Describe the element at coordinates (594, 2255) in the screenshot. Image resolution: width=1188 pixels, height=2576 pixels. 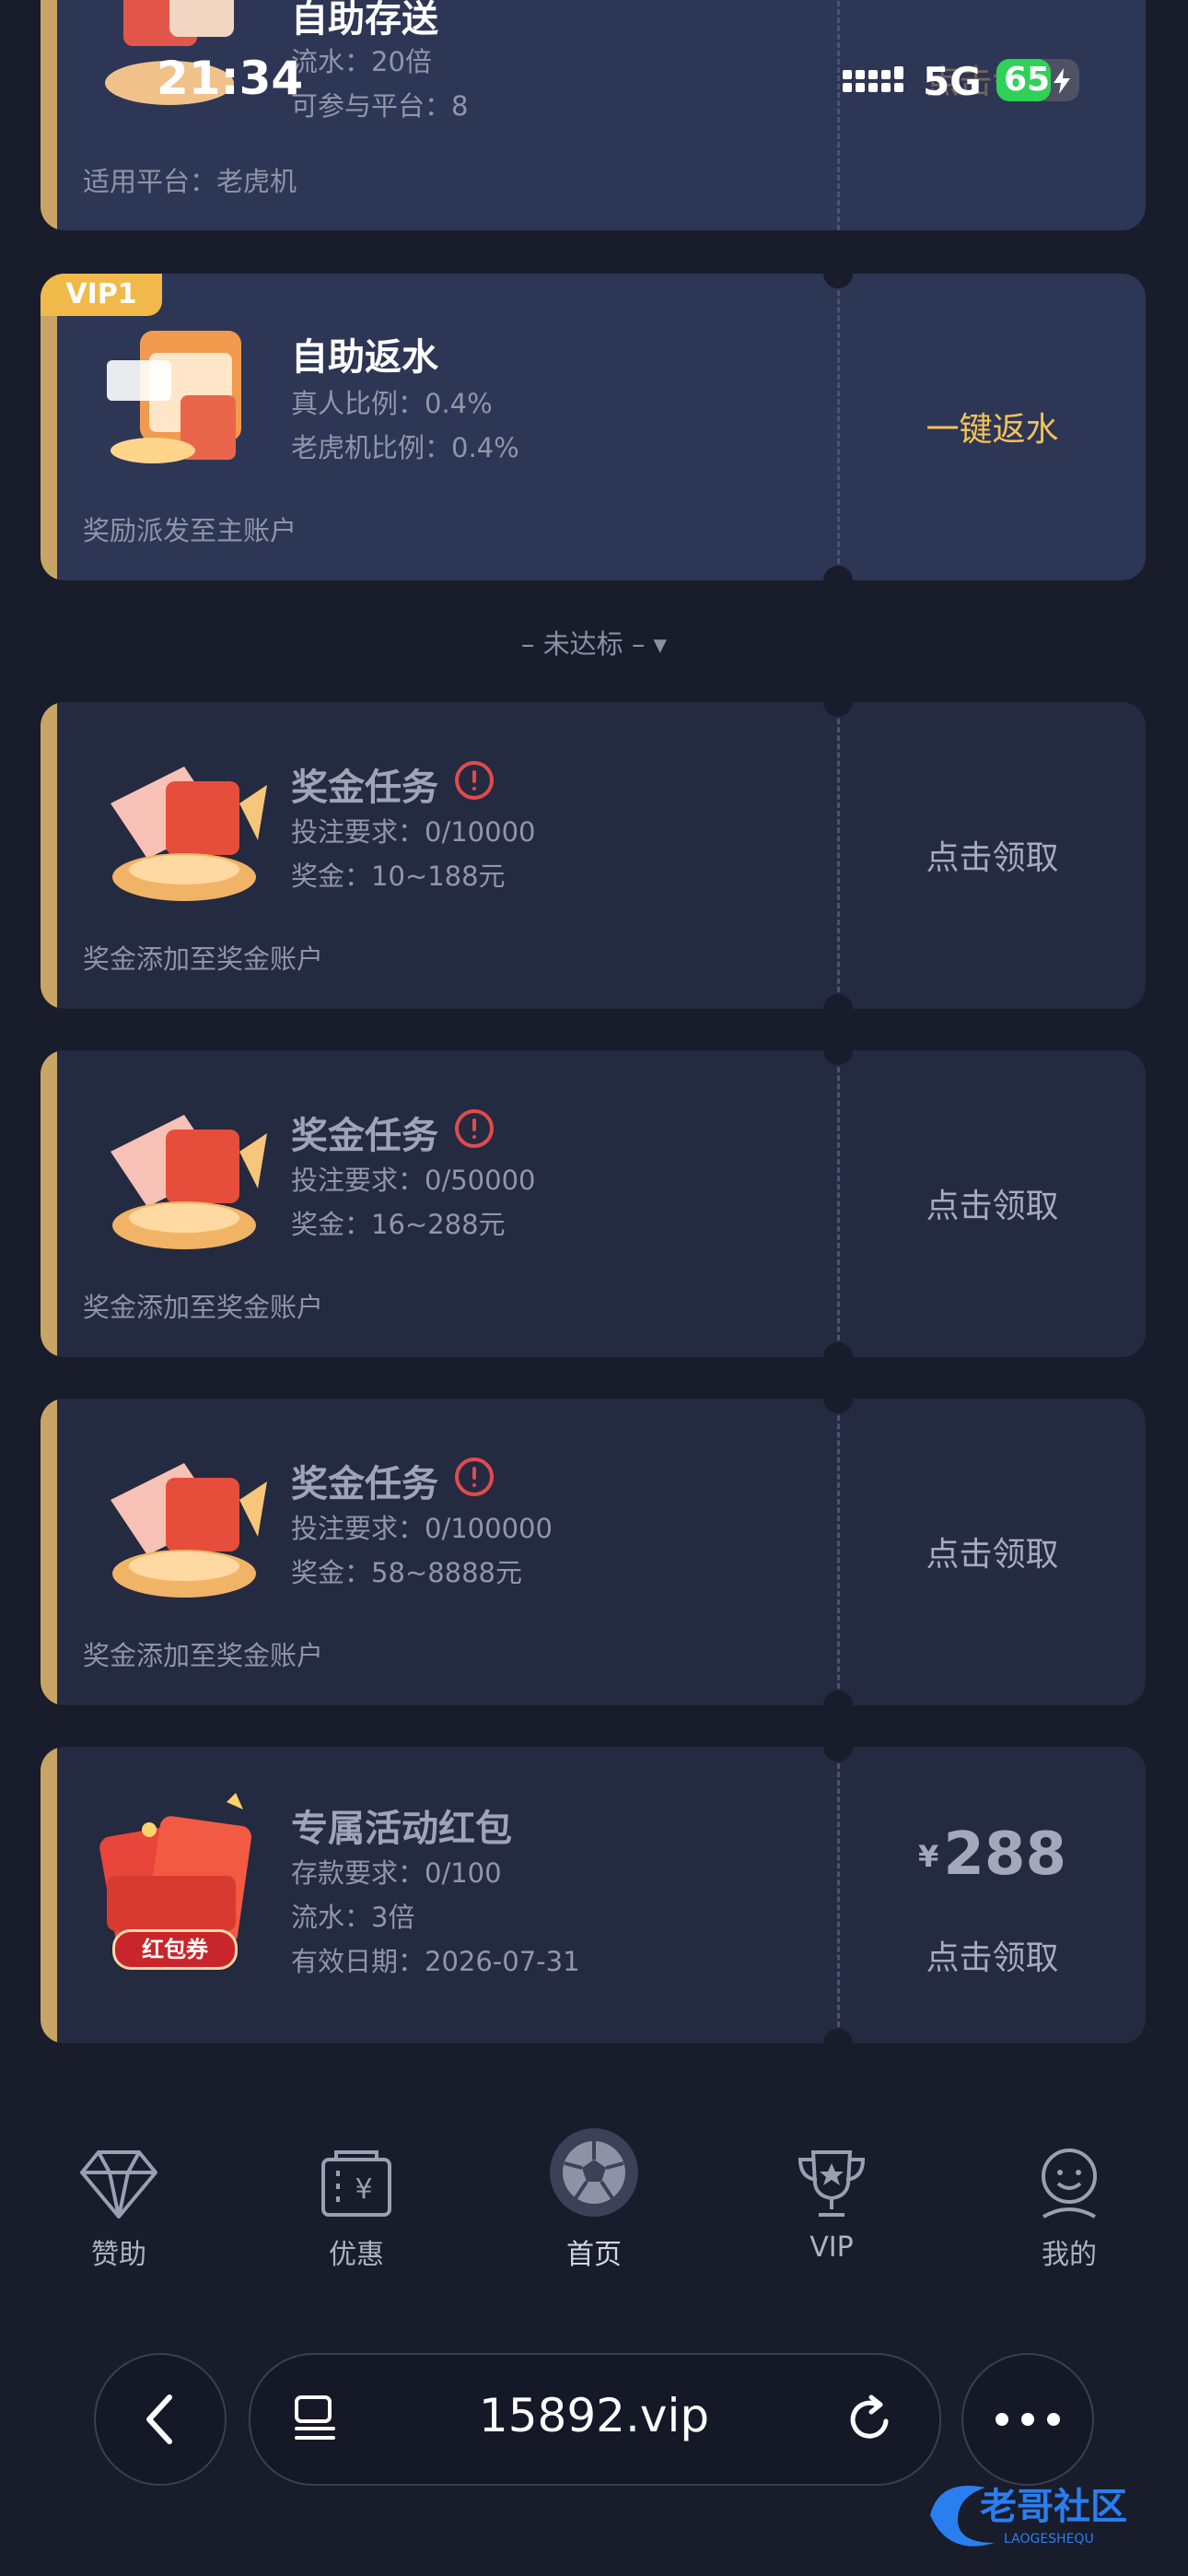
I see `tab-label: 首页` at that location.